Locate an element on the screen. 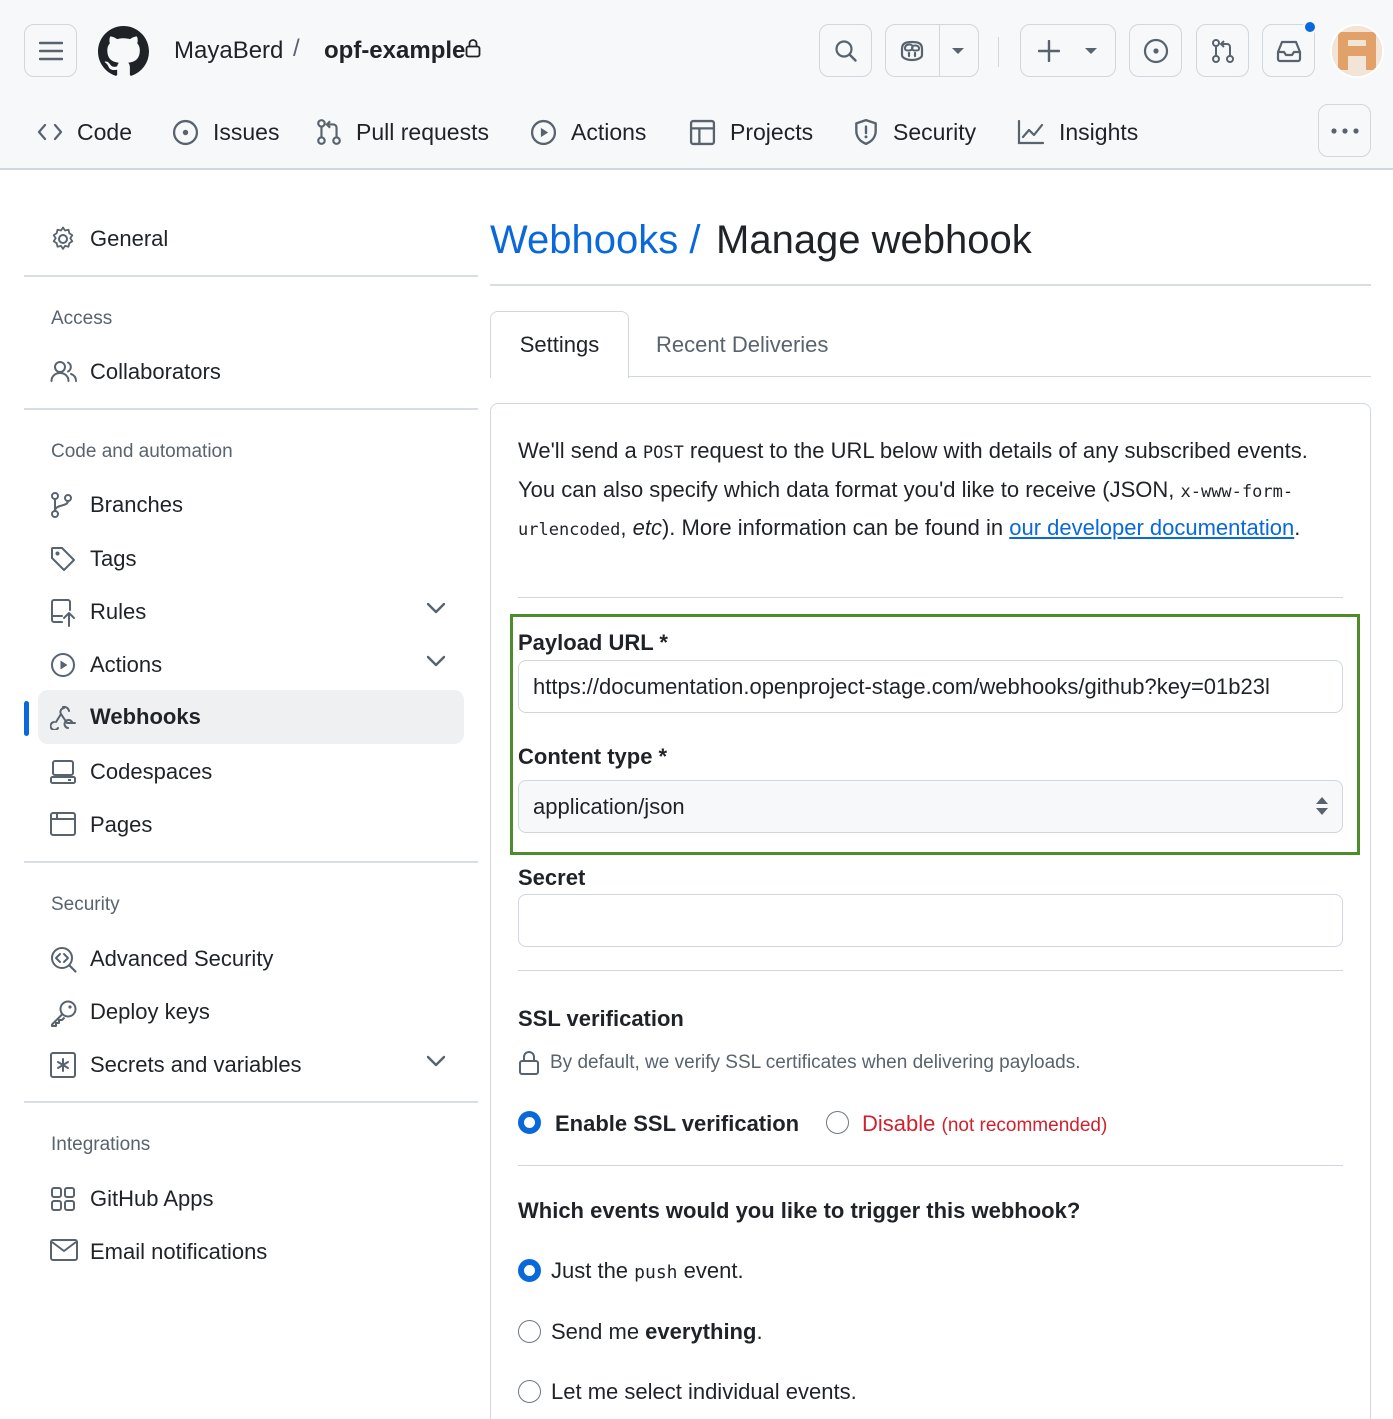  tab-pull-requests: Pull requests is located at coordinates (402, 132).